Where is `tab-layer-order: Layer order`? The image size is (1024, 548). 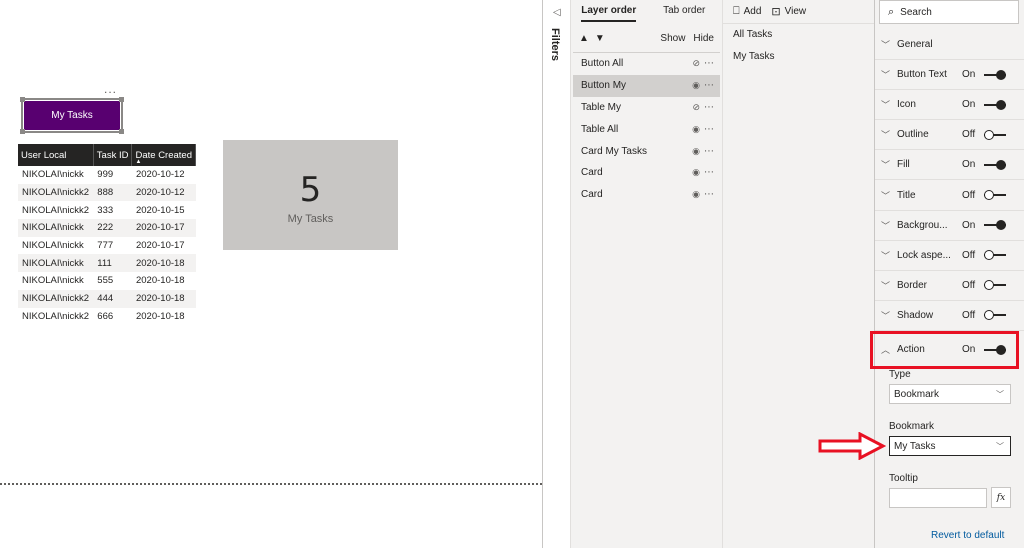
tab-layer-order: Layer order is located at coordinates (609, 12).